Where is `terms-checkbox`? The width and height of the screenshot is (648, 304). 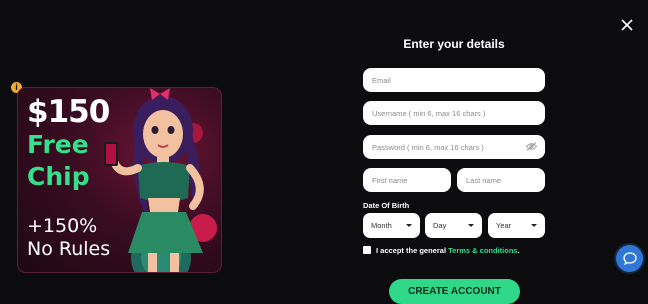
terms-checkbox is located at coordinates (367, 250).